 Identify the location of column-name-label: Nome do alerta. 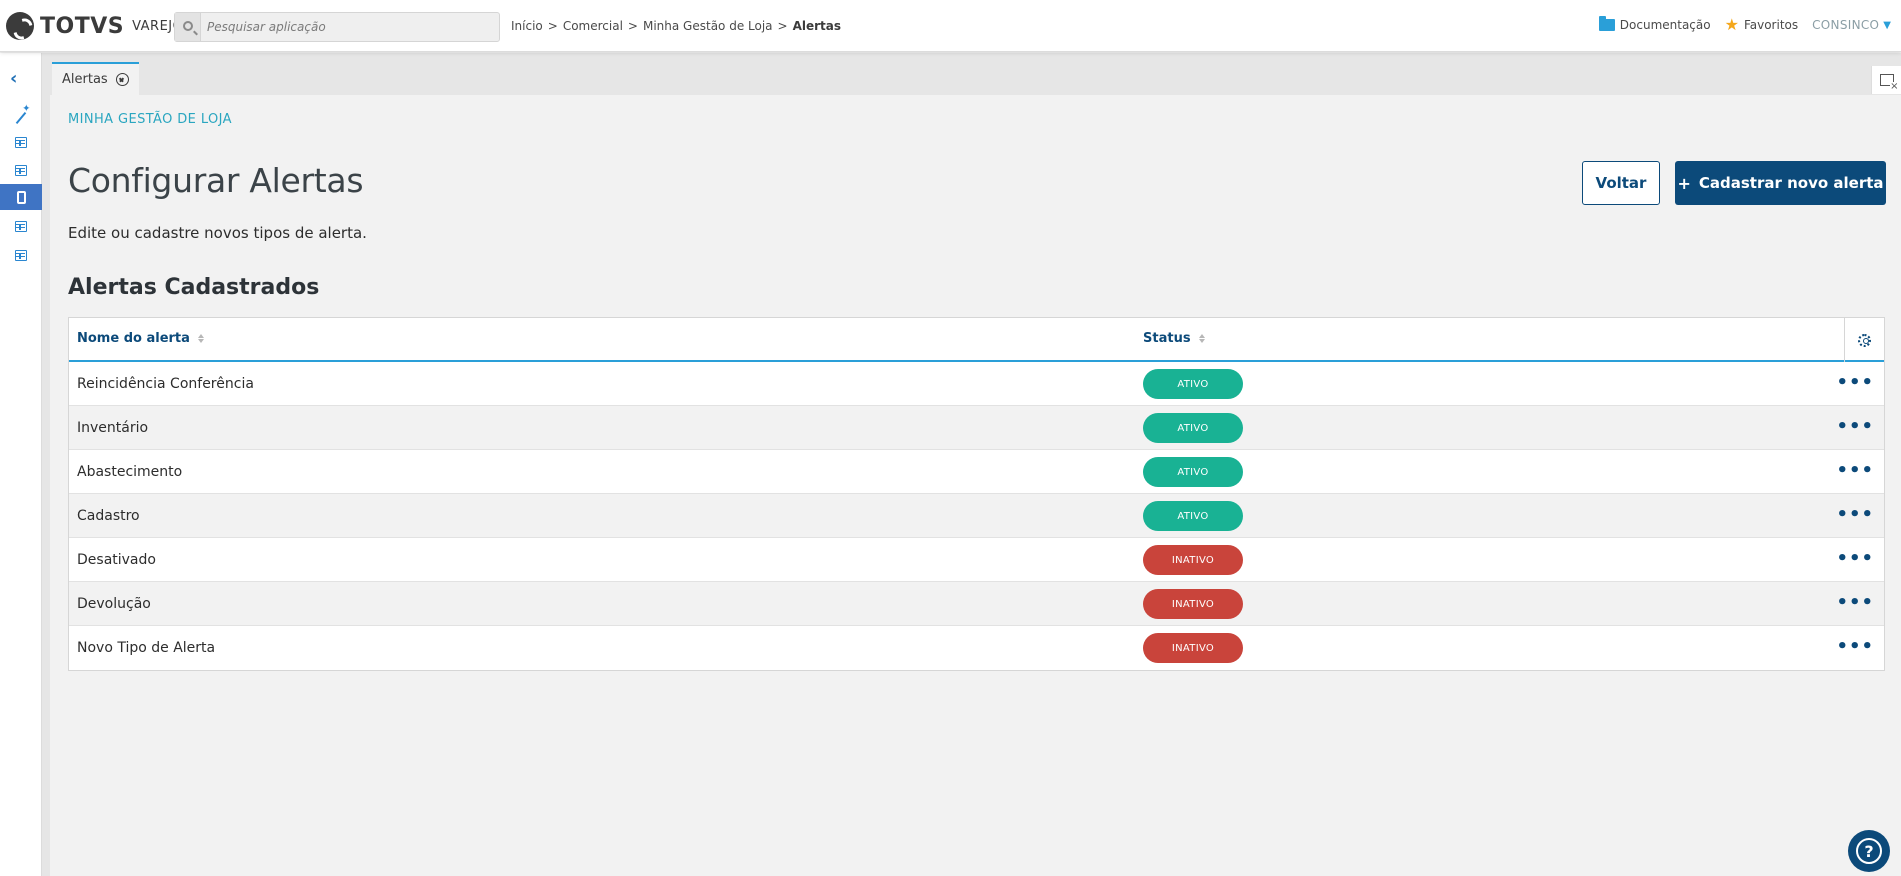
(133, 338).